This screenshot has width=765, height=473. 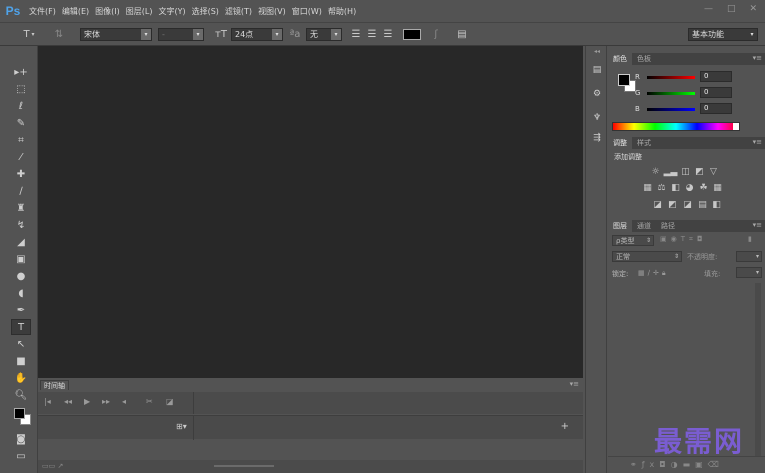 I want to click on tab-color: 颜色, so click(x=620, y=59).